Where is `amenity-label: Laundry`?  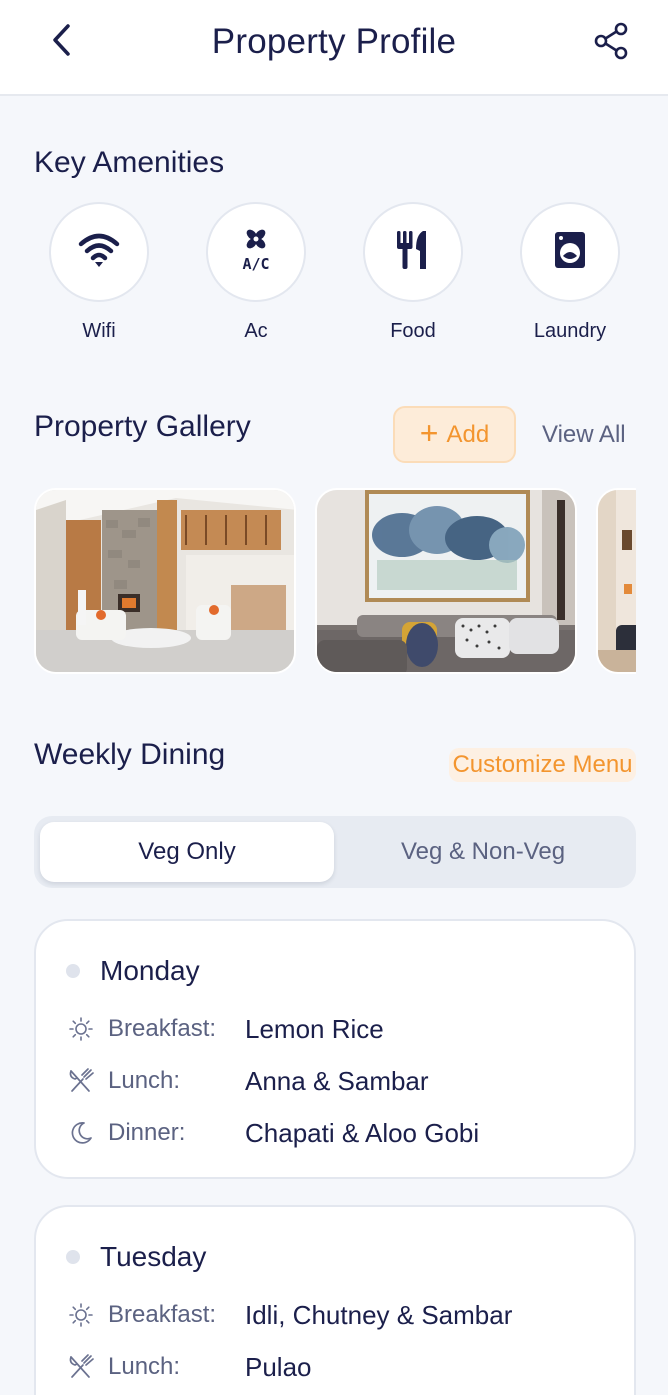 amenity-label: Laundry is located at coordinates (570, 331).